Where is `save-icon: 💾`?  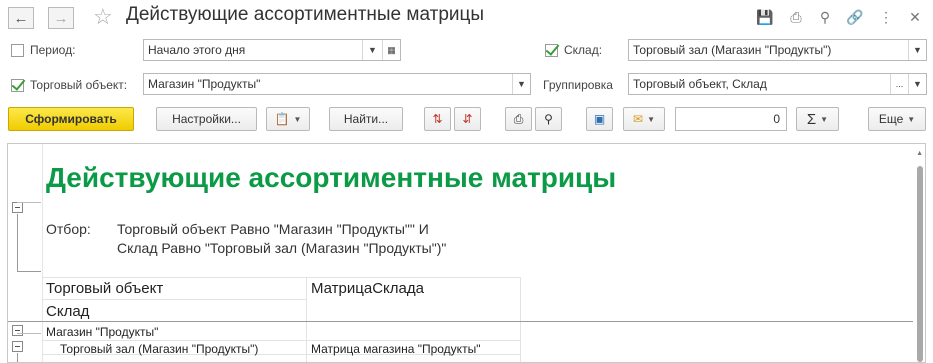 save-icon: 💾 is located at coordinates (765, 17).